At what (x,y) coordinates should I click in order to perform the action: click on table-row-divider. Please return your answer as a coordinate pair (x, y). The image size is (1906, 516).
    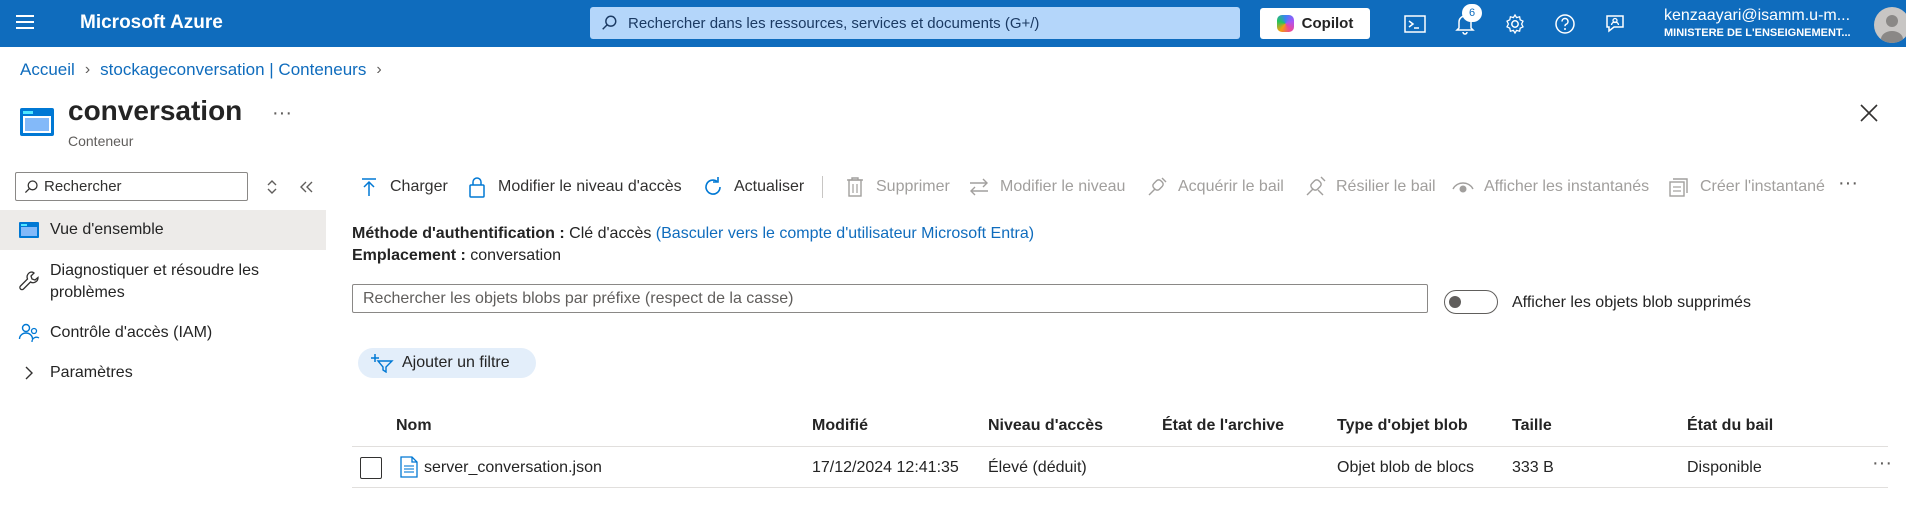
    Looking at the image, I should click on (1120, 487).